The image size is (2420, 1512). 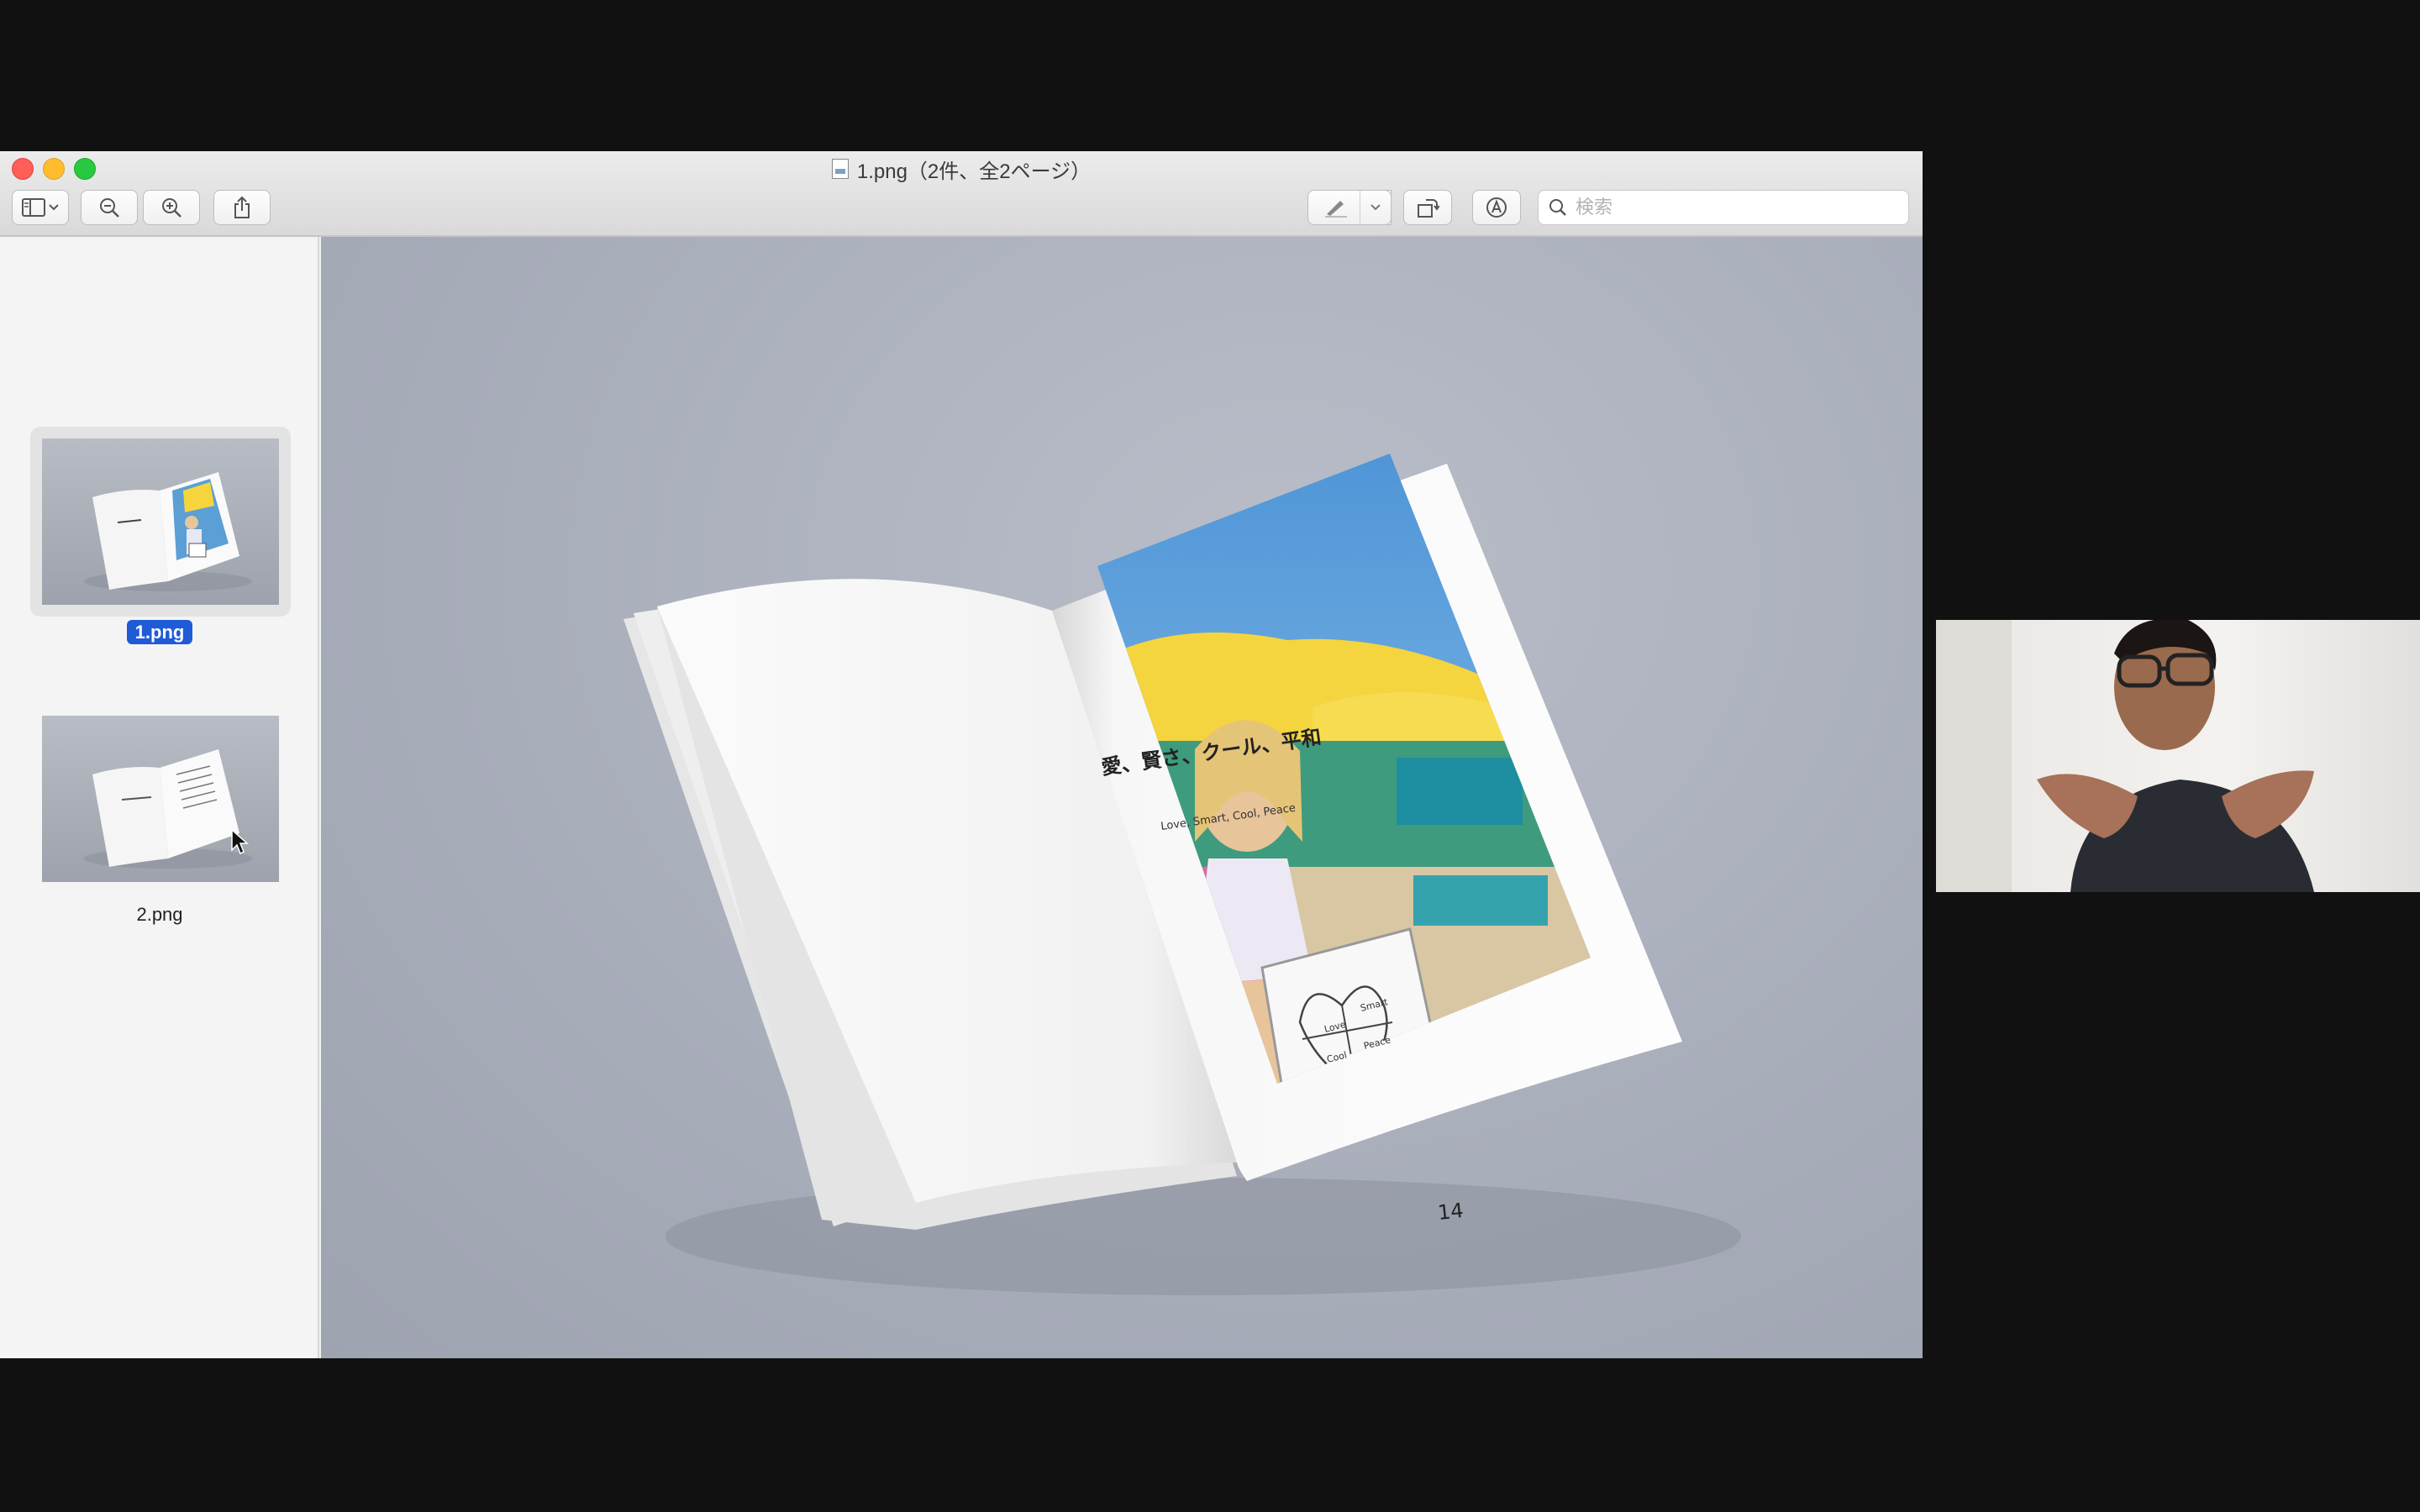 I want to click on search-input, so click(x=1736, y=207).